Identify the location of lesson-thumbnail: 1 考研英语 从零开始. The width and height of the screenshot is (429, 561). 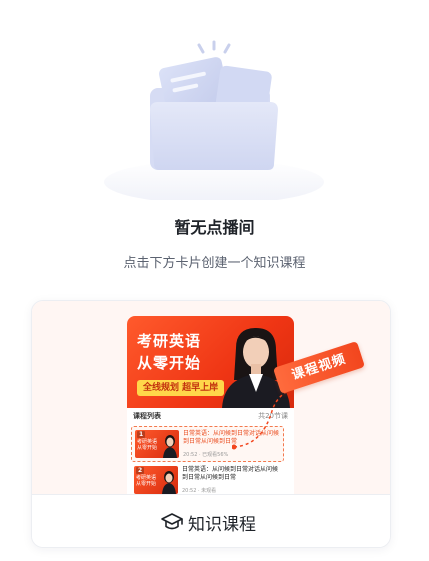
(157, 444).